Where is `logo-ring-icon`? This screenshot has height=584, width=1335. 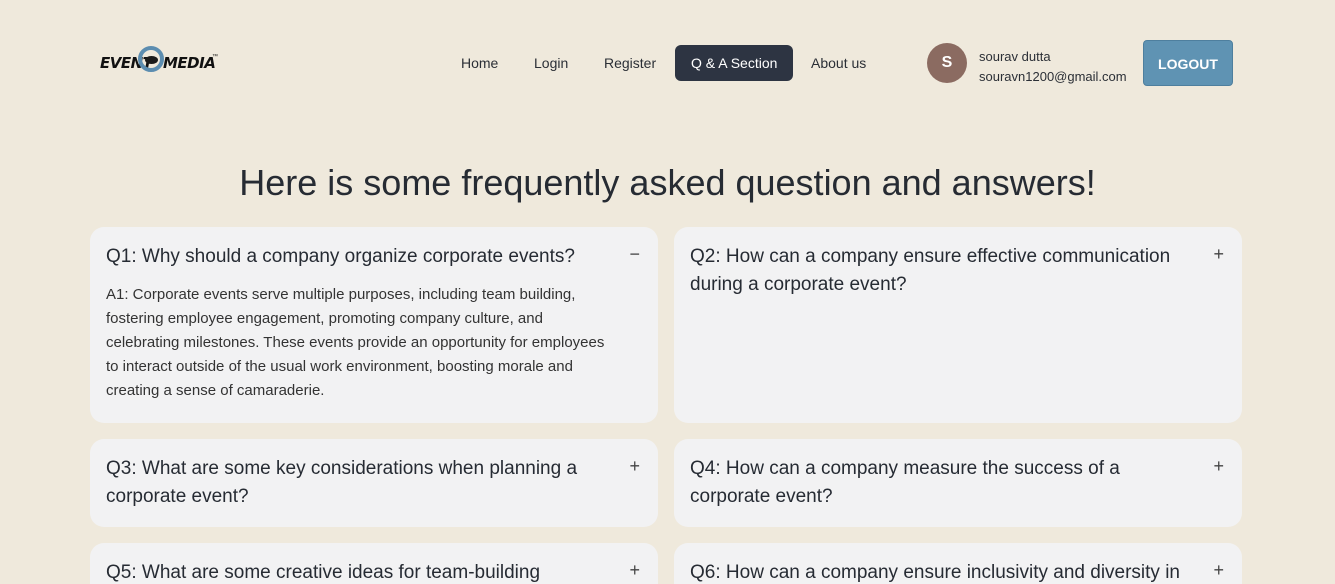 logo-ring-icon is located at coordinates (151, 59).